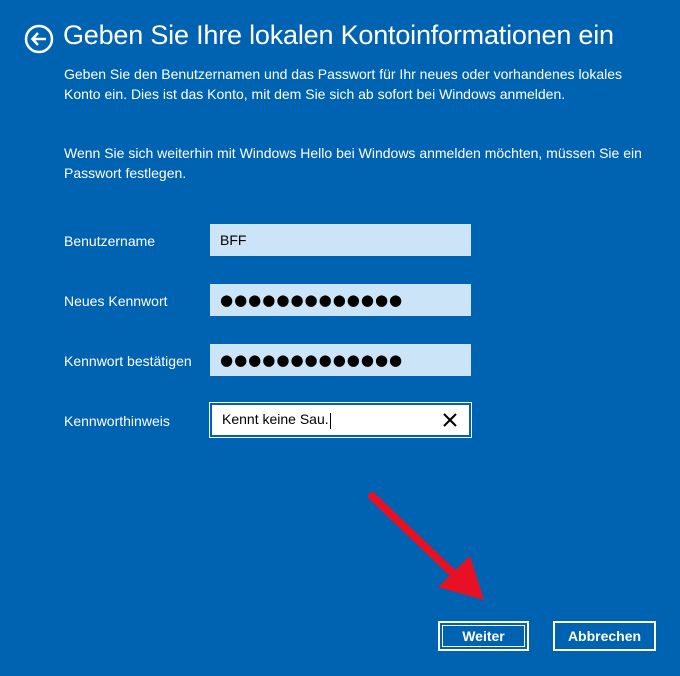 The height and width of the screenshot is (676, 680). I want to click on confirm-password-field: ●●●●●●●●●●●●●, so click(340, 360).